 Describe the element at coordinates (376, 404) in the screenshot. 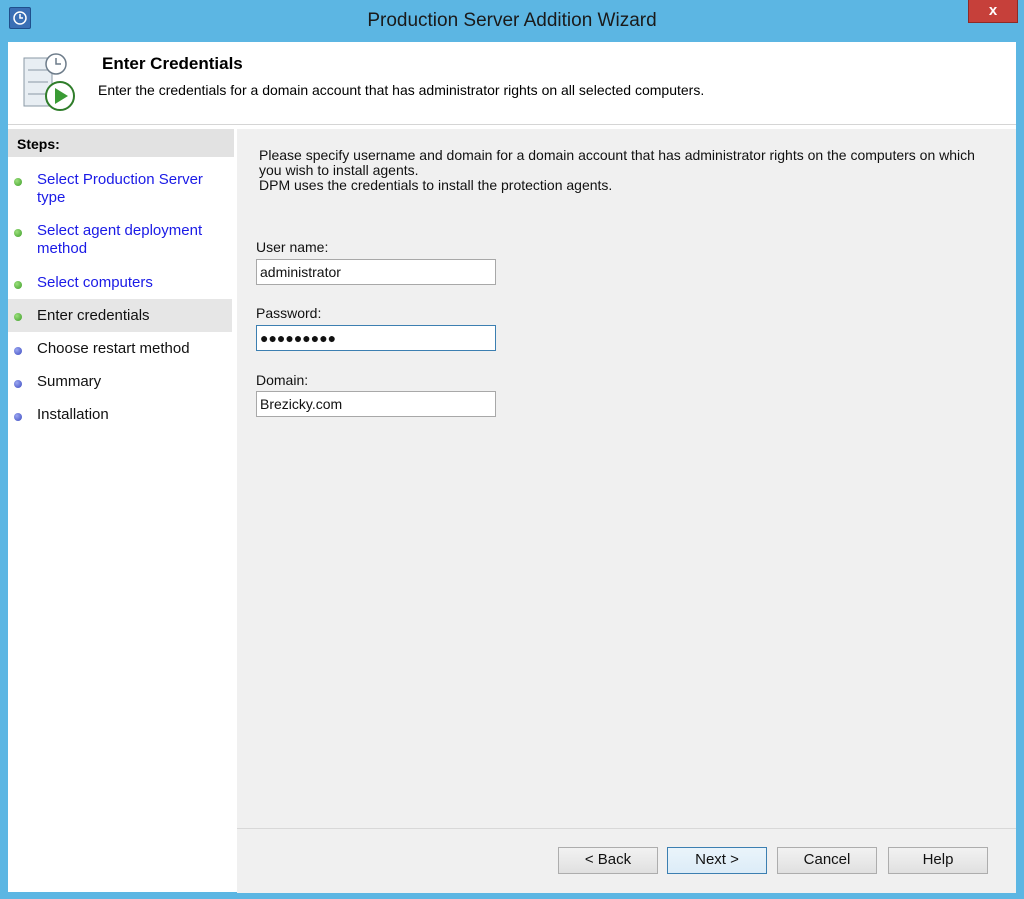

I see `domain-field` at that location.